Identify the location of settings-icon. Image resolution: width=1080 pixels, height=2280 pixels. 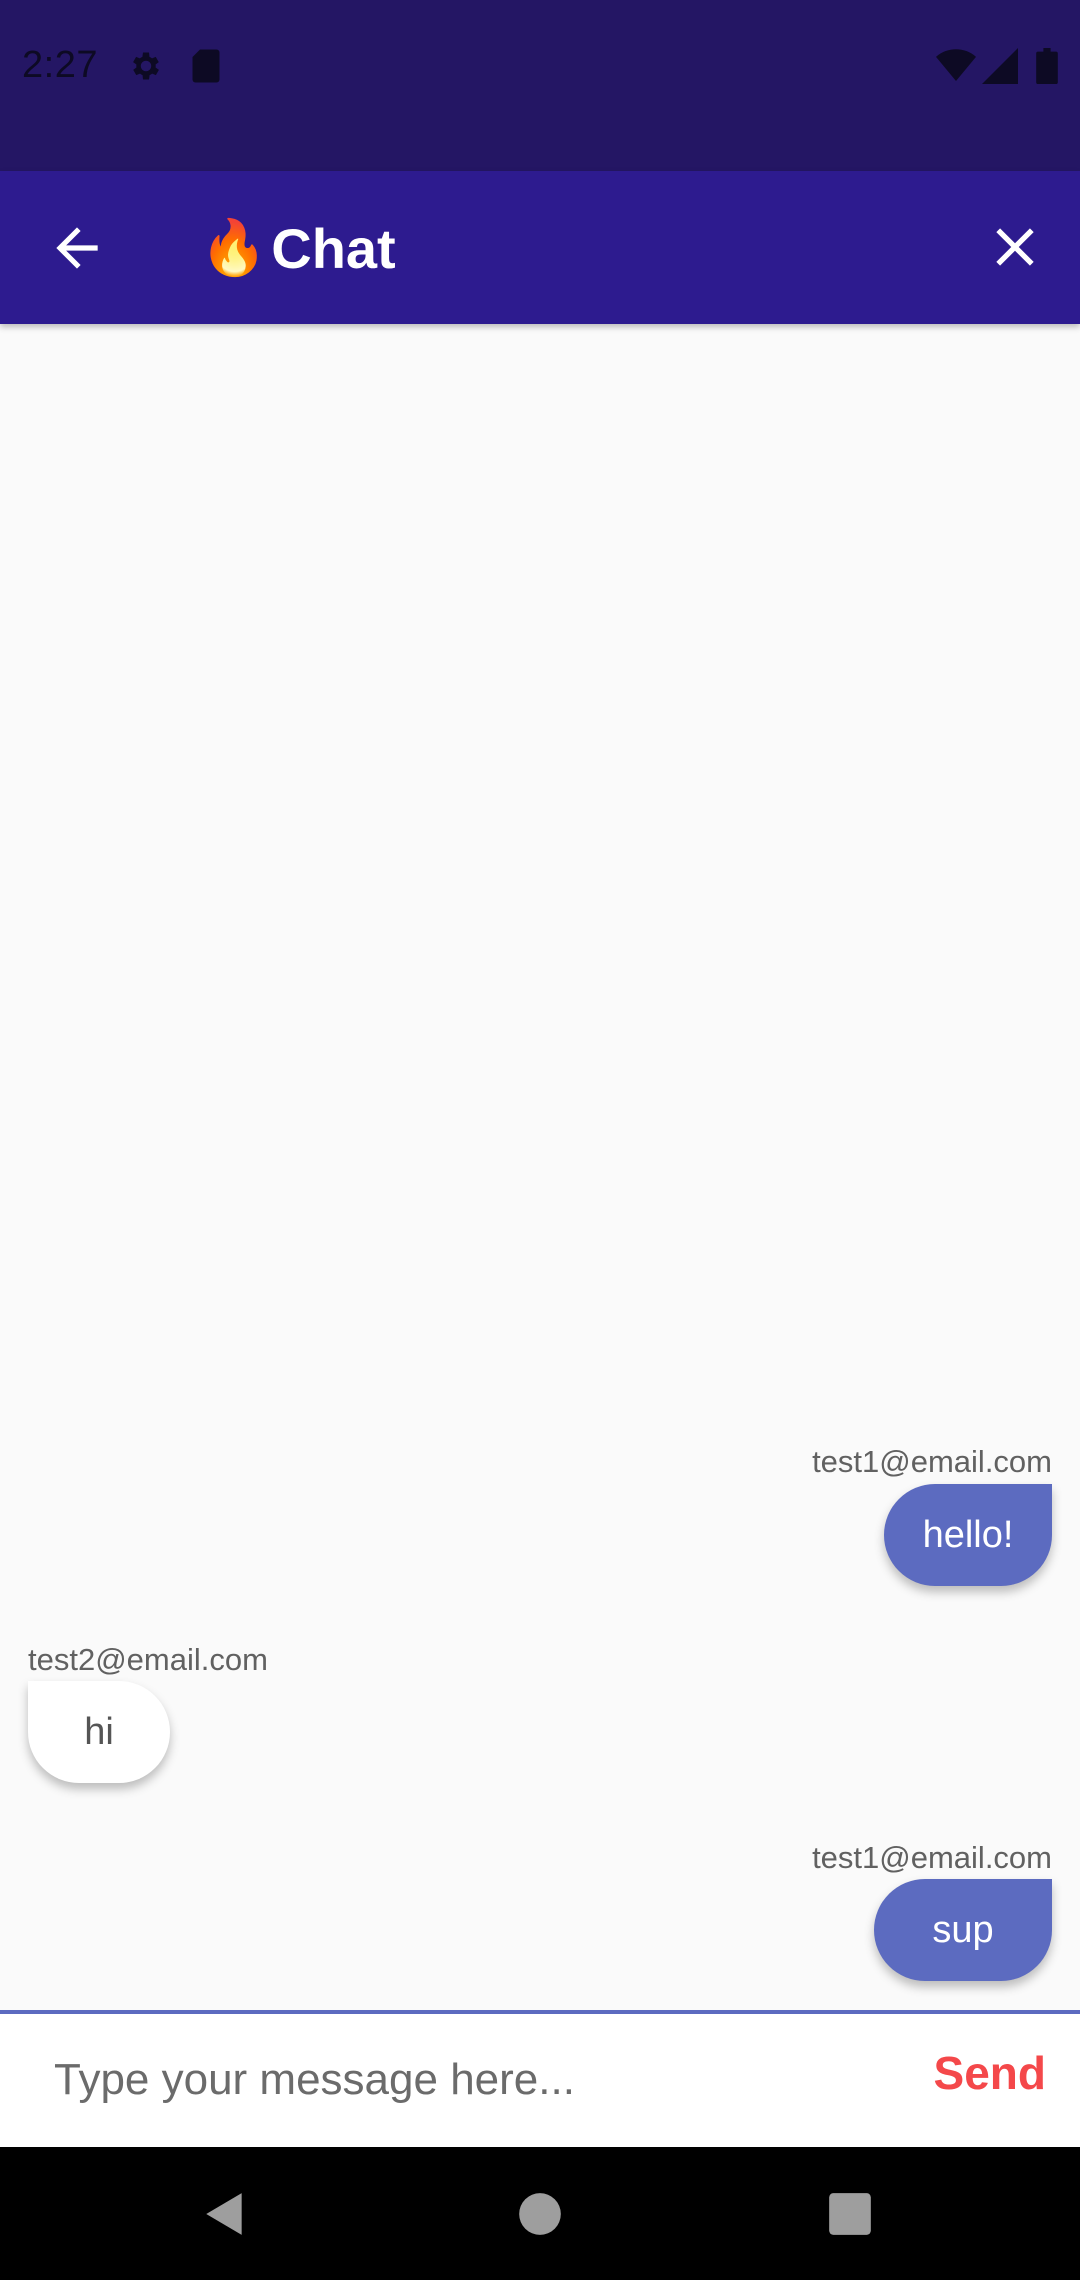
(146, 66).